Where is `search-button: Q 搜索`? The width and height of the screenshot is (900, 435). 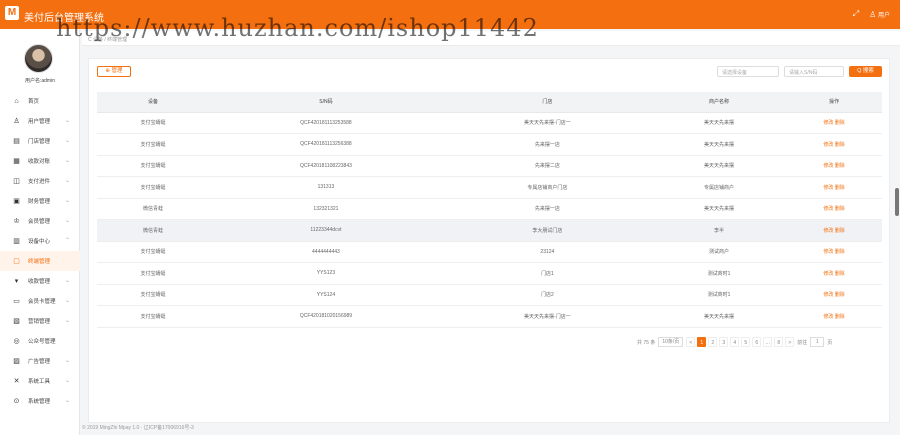
search-button: Q 搜索 is located at coordinates (865, 71).